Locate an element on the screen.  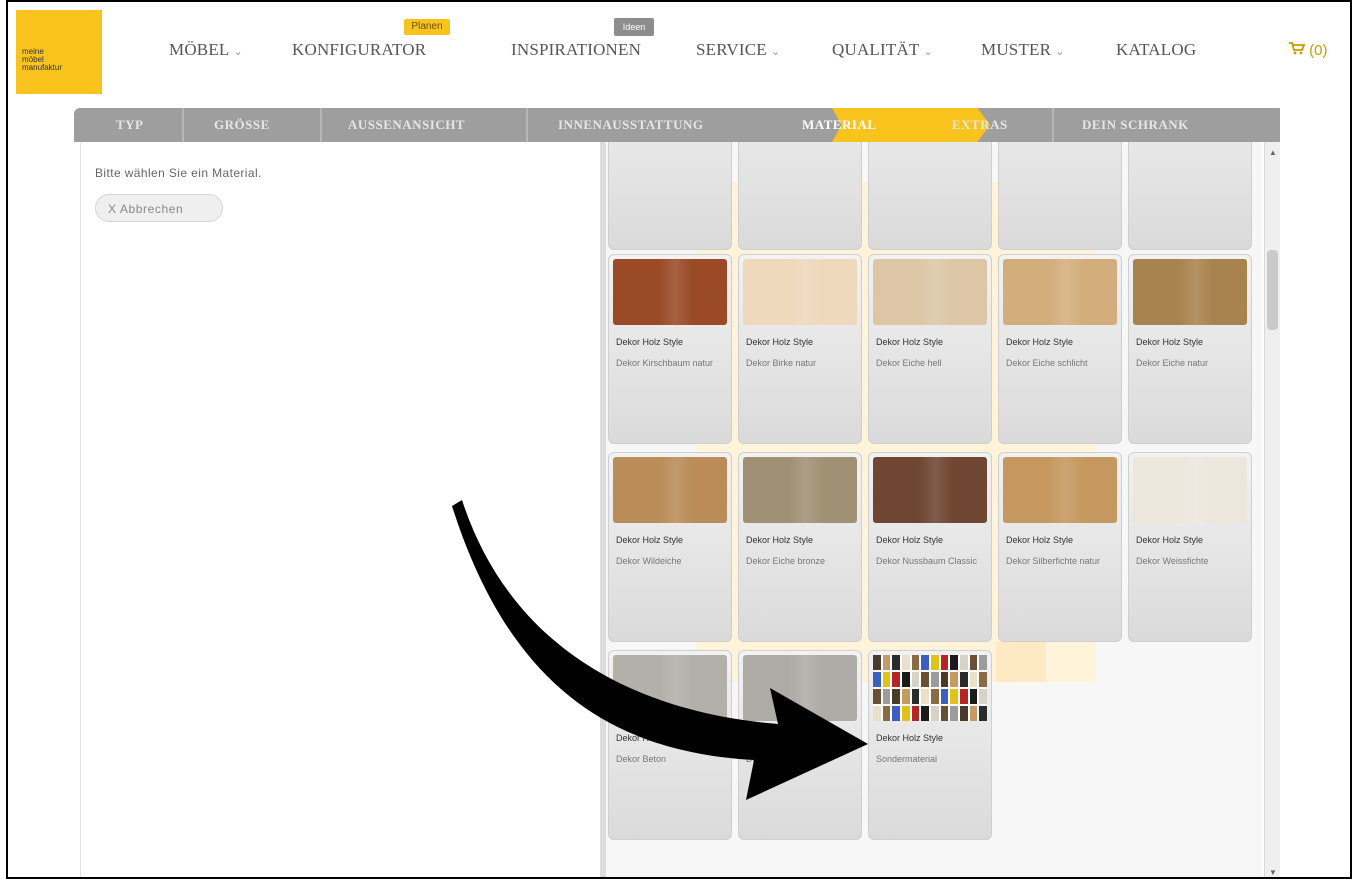
step-typ: TYP is located at coordinates (130, 125).